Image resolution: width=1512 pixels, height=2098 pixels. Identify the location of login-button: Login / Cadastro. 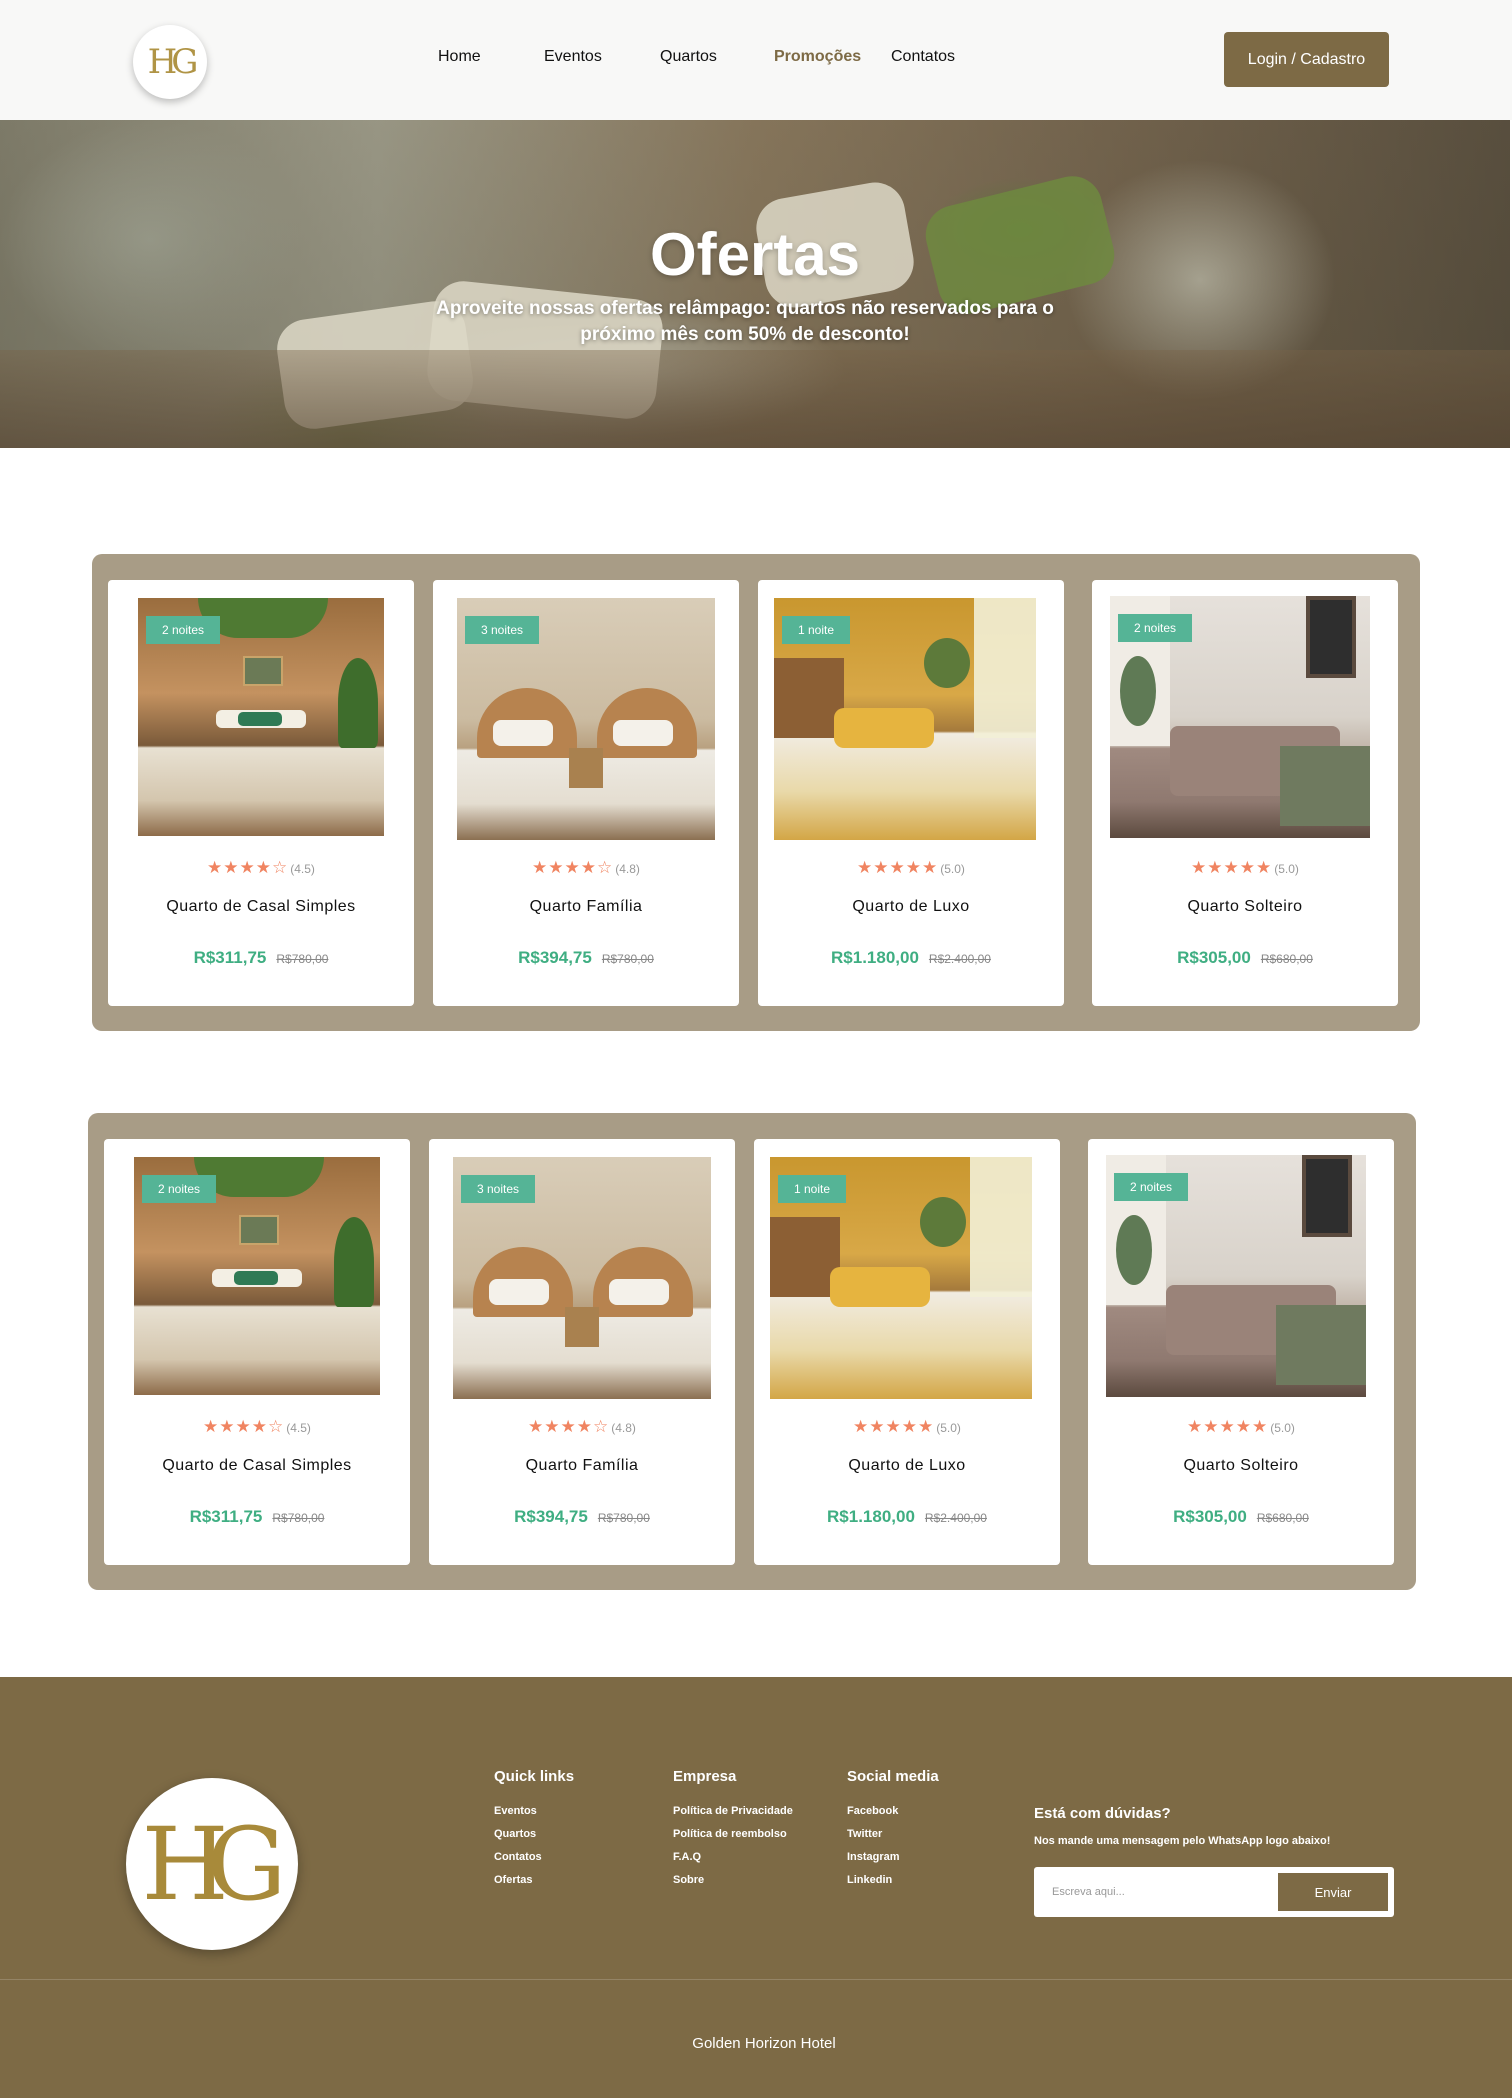
(1306, 59).